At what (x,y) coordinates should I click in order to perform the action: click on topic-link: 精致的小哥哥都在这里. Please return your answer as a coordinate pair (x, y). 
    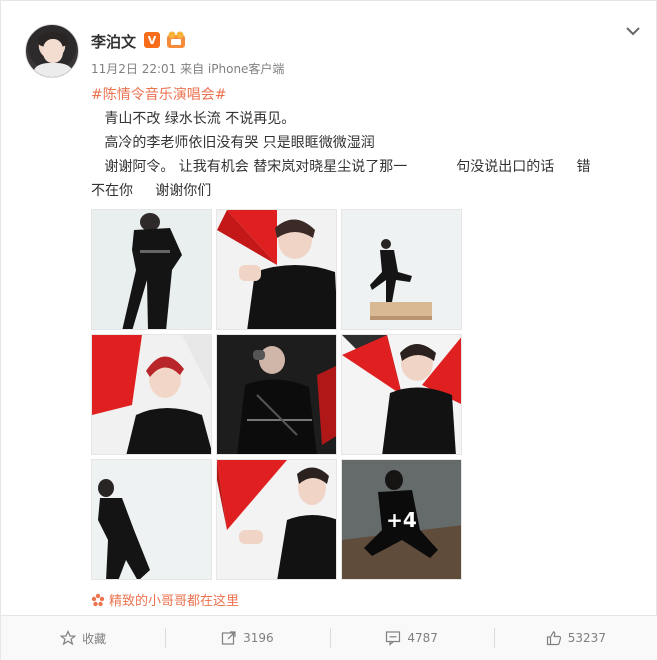
    Looking at the image, I should click on (165, 599).